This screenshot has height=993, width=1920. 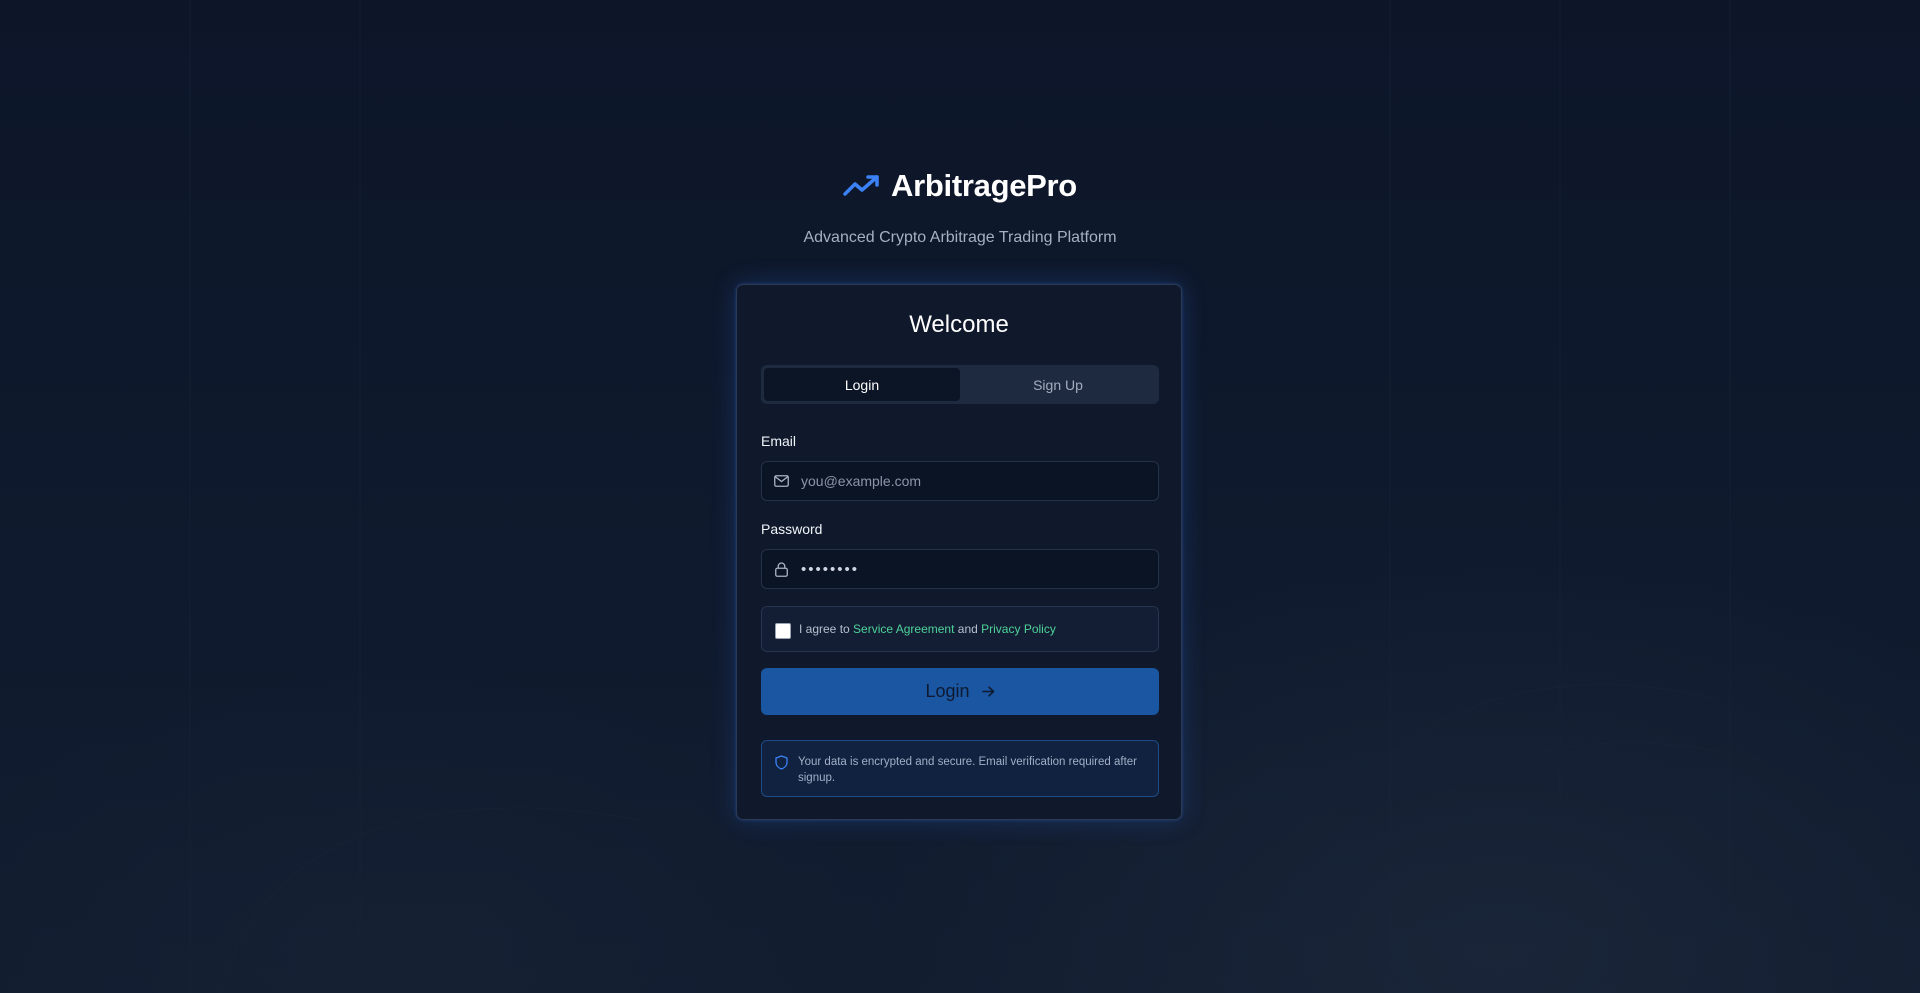 What do you see at coordinates (783, 630) in the screenshot?
I see `agree-checkbox` at bounding box center [783, 630].